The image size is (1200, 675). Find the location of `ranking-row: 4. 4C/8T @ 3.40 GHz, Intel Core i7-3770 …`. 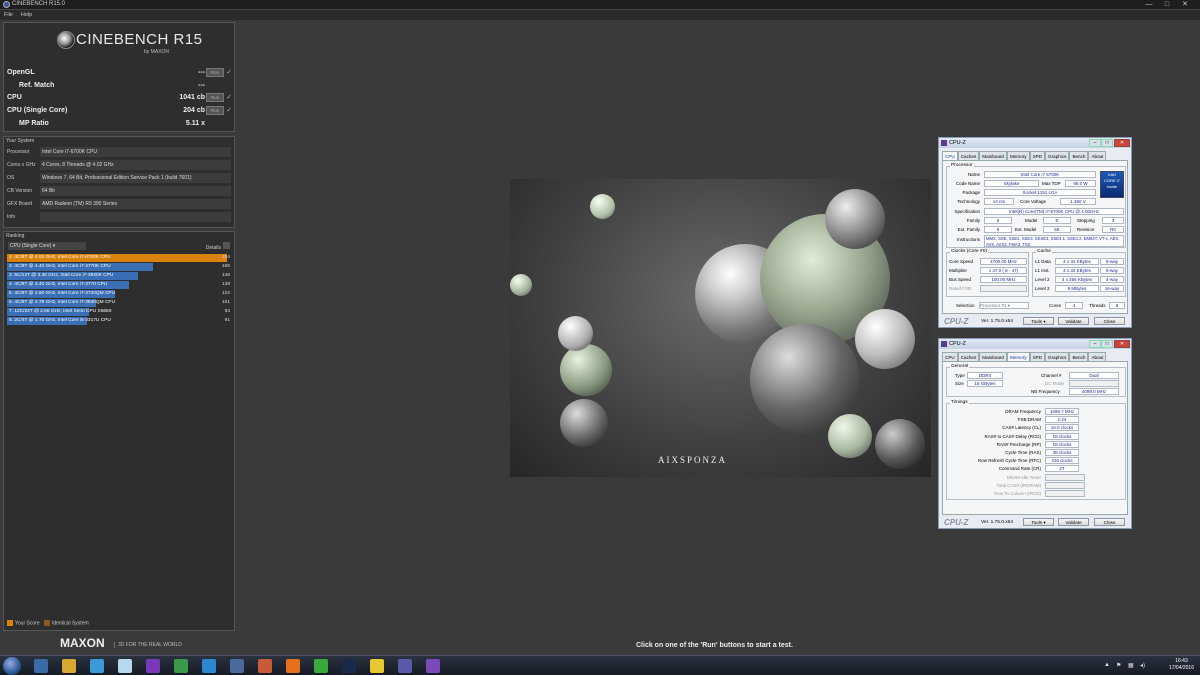

ranking-row: 4. 4C/8T @ 3.40 GHz, Intel Core i7-3770 … is located at coordinates (120, 285).